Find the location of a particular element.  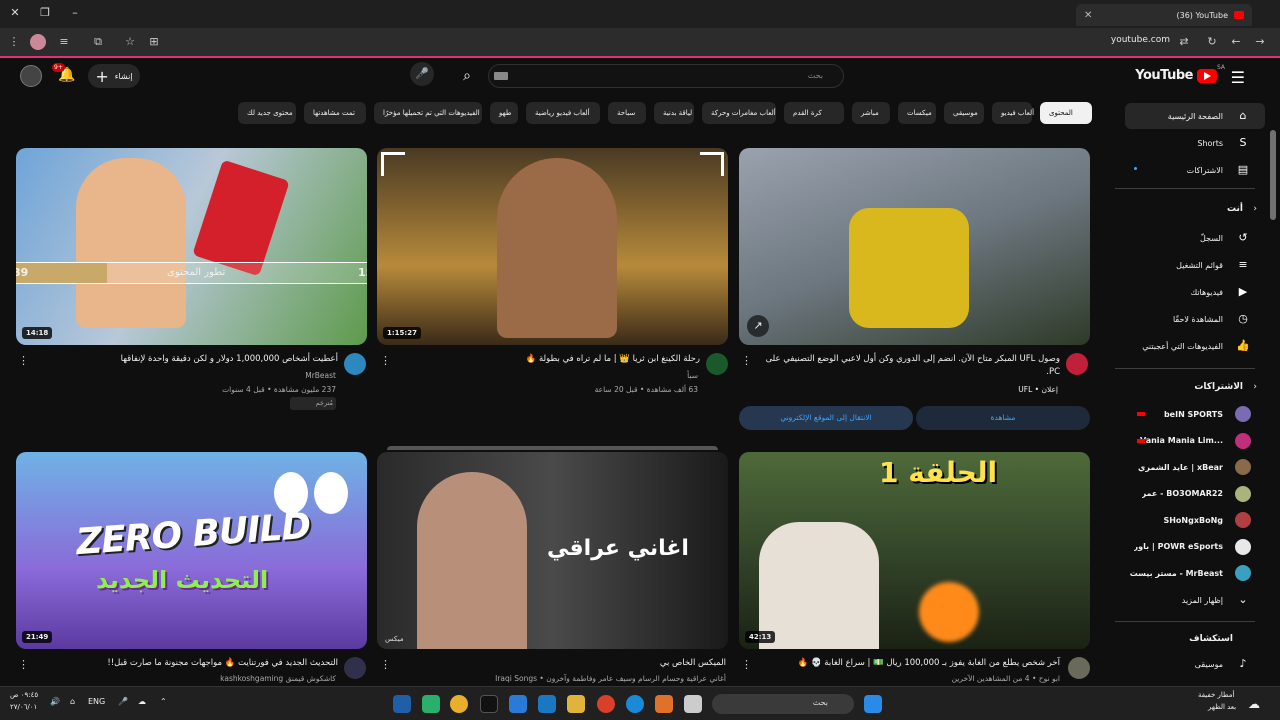

security-app-icon is located at coordinates (402, 704).